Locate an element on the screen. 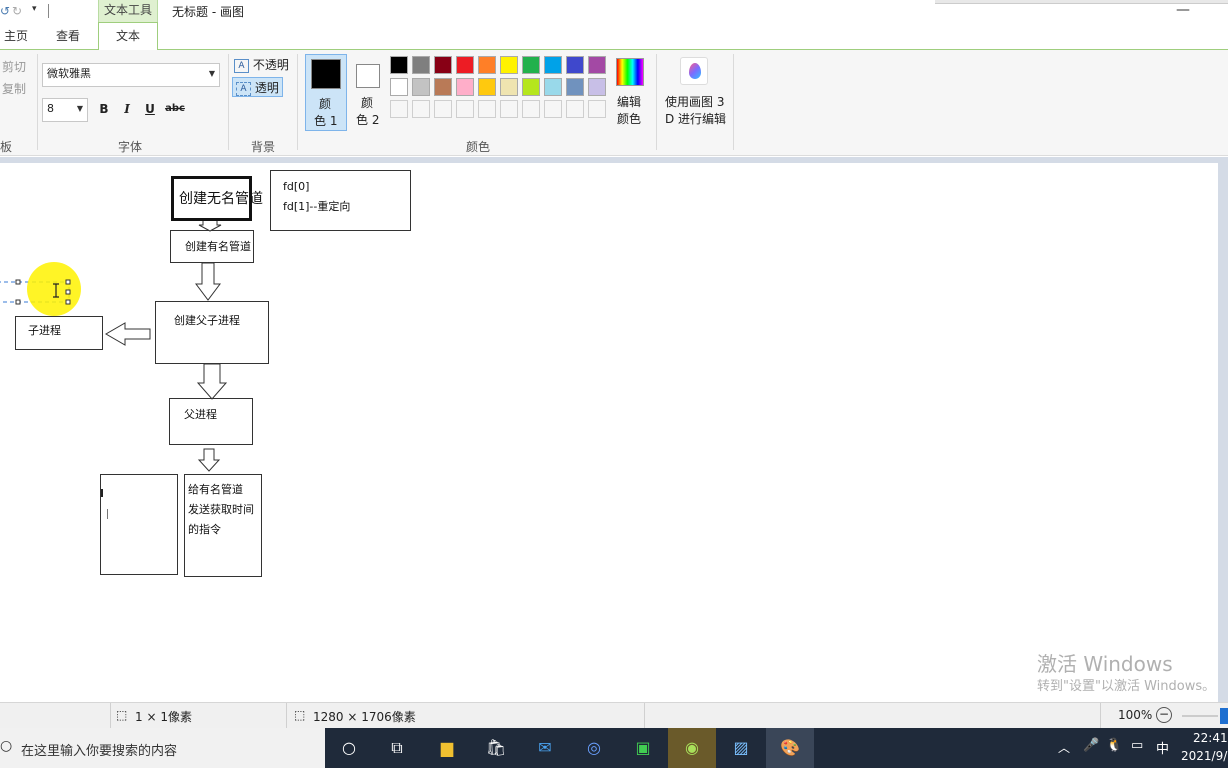  opaque-option: A 不透明 is located at coordinates (261, 65).